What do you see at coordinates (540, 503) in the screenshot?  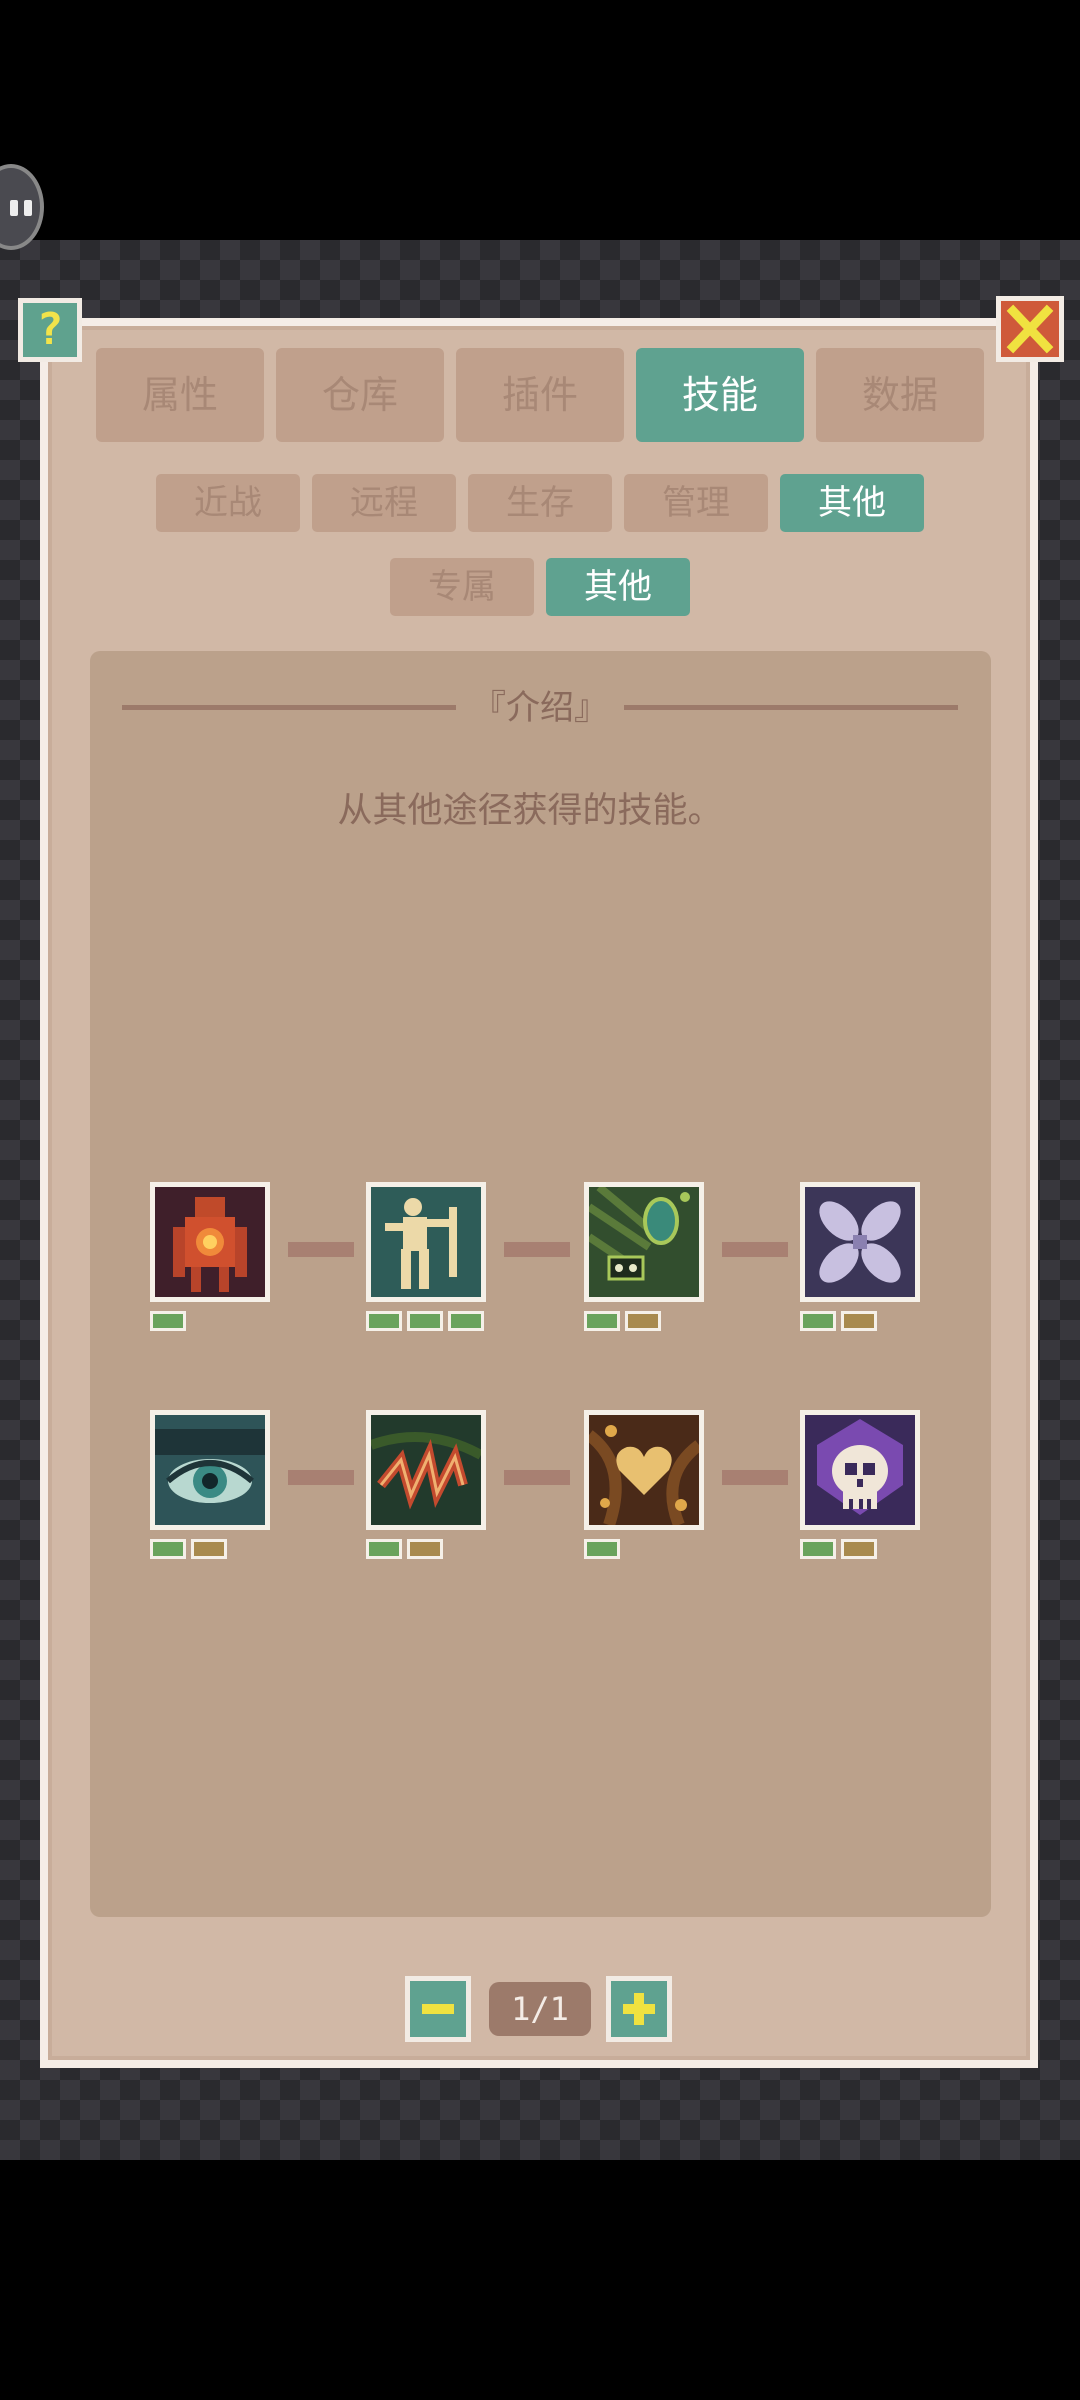 I see `category-survival: 生存` at bounding box center [540, 503].